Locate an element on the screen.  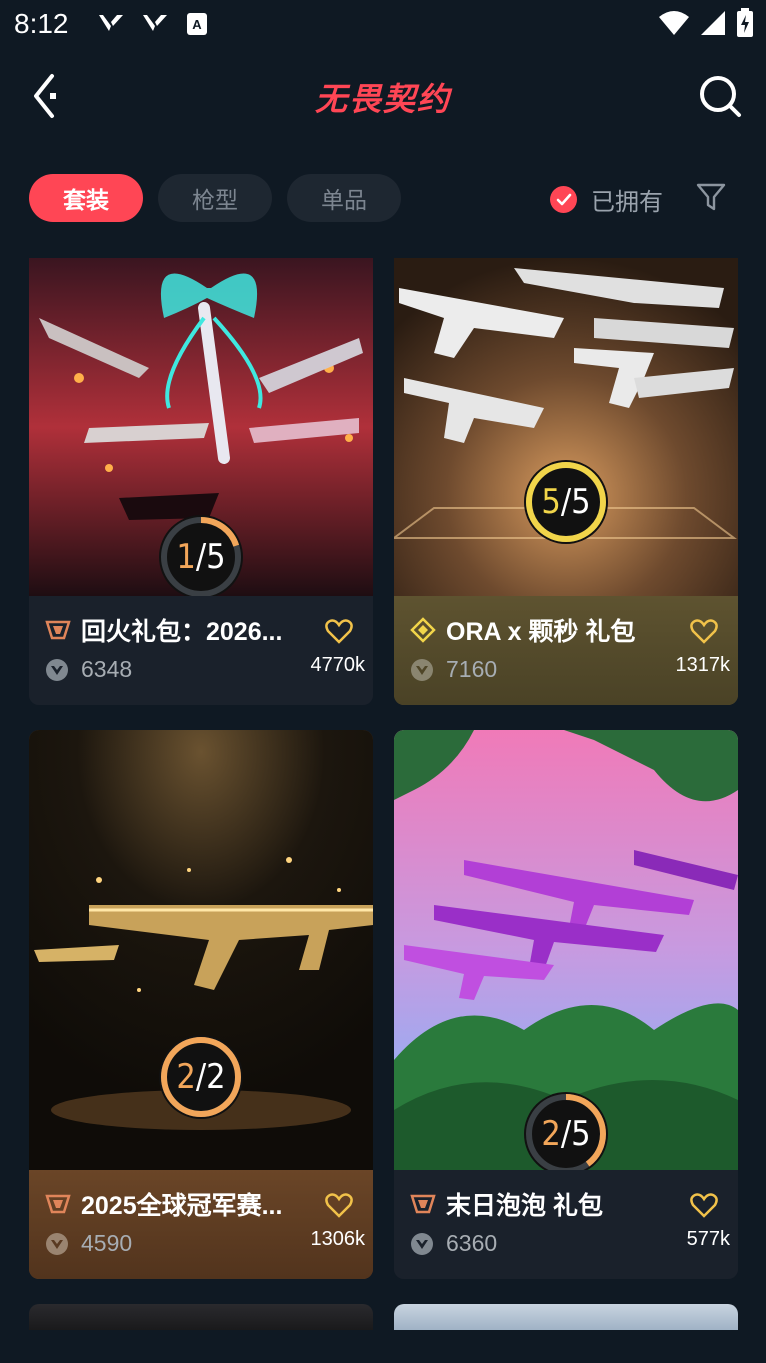
battery-icon is located at coordinates (745, 22).